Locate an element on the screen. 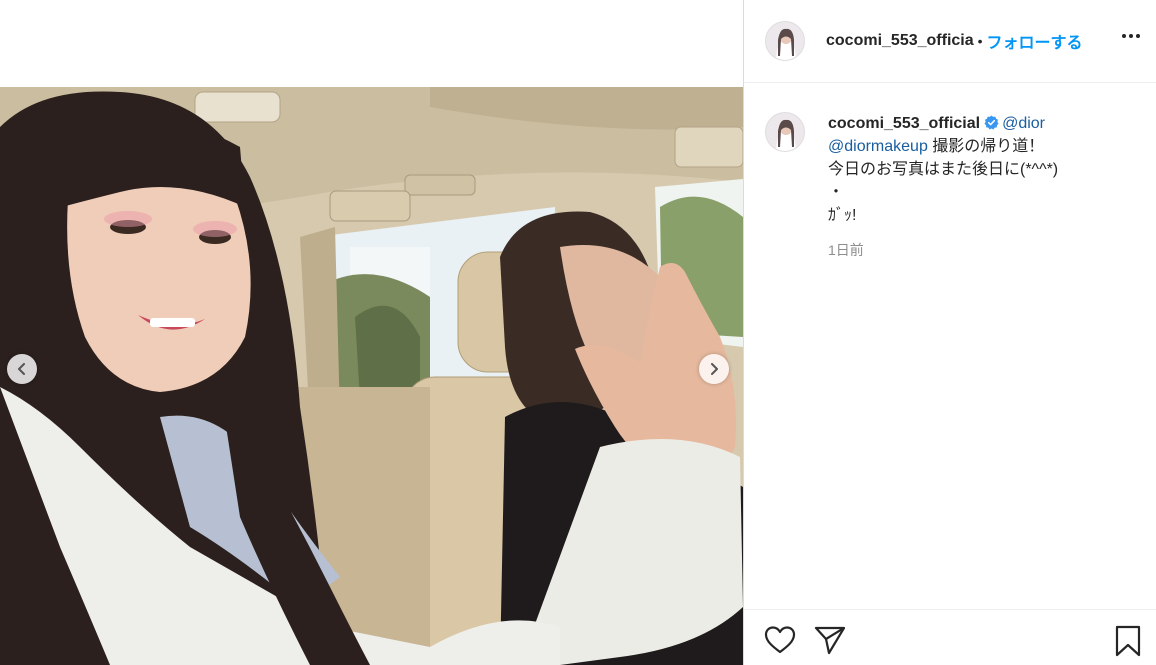 Image resolution: width=1156 pixels, height=665 pixels. save-button is located at coordinates (1128, 643).